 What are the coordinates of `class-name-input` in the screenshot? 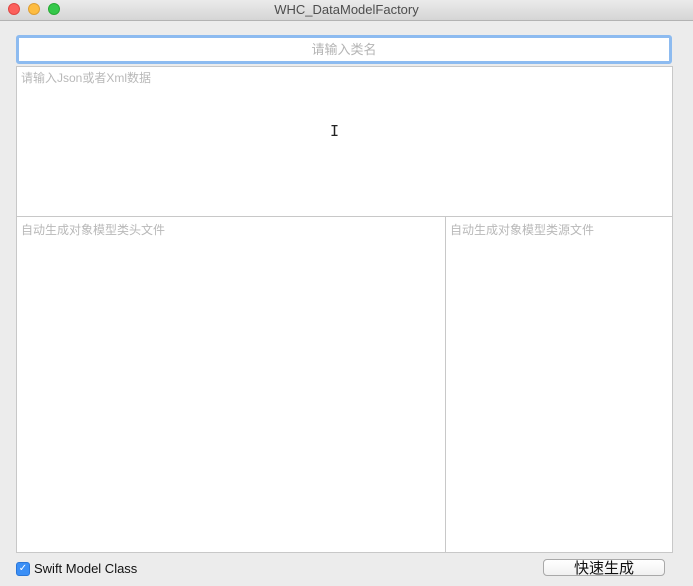 It's located at (344, 49).